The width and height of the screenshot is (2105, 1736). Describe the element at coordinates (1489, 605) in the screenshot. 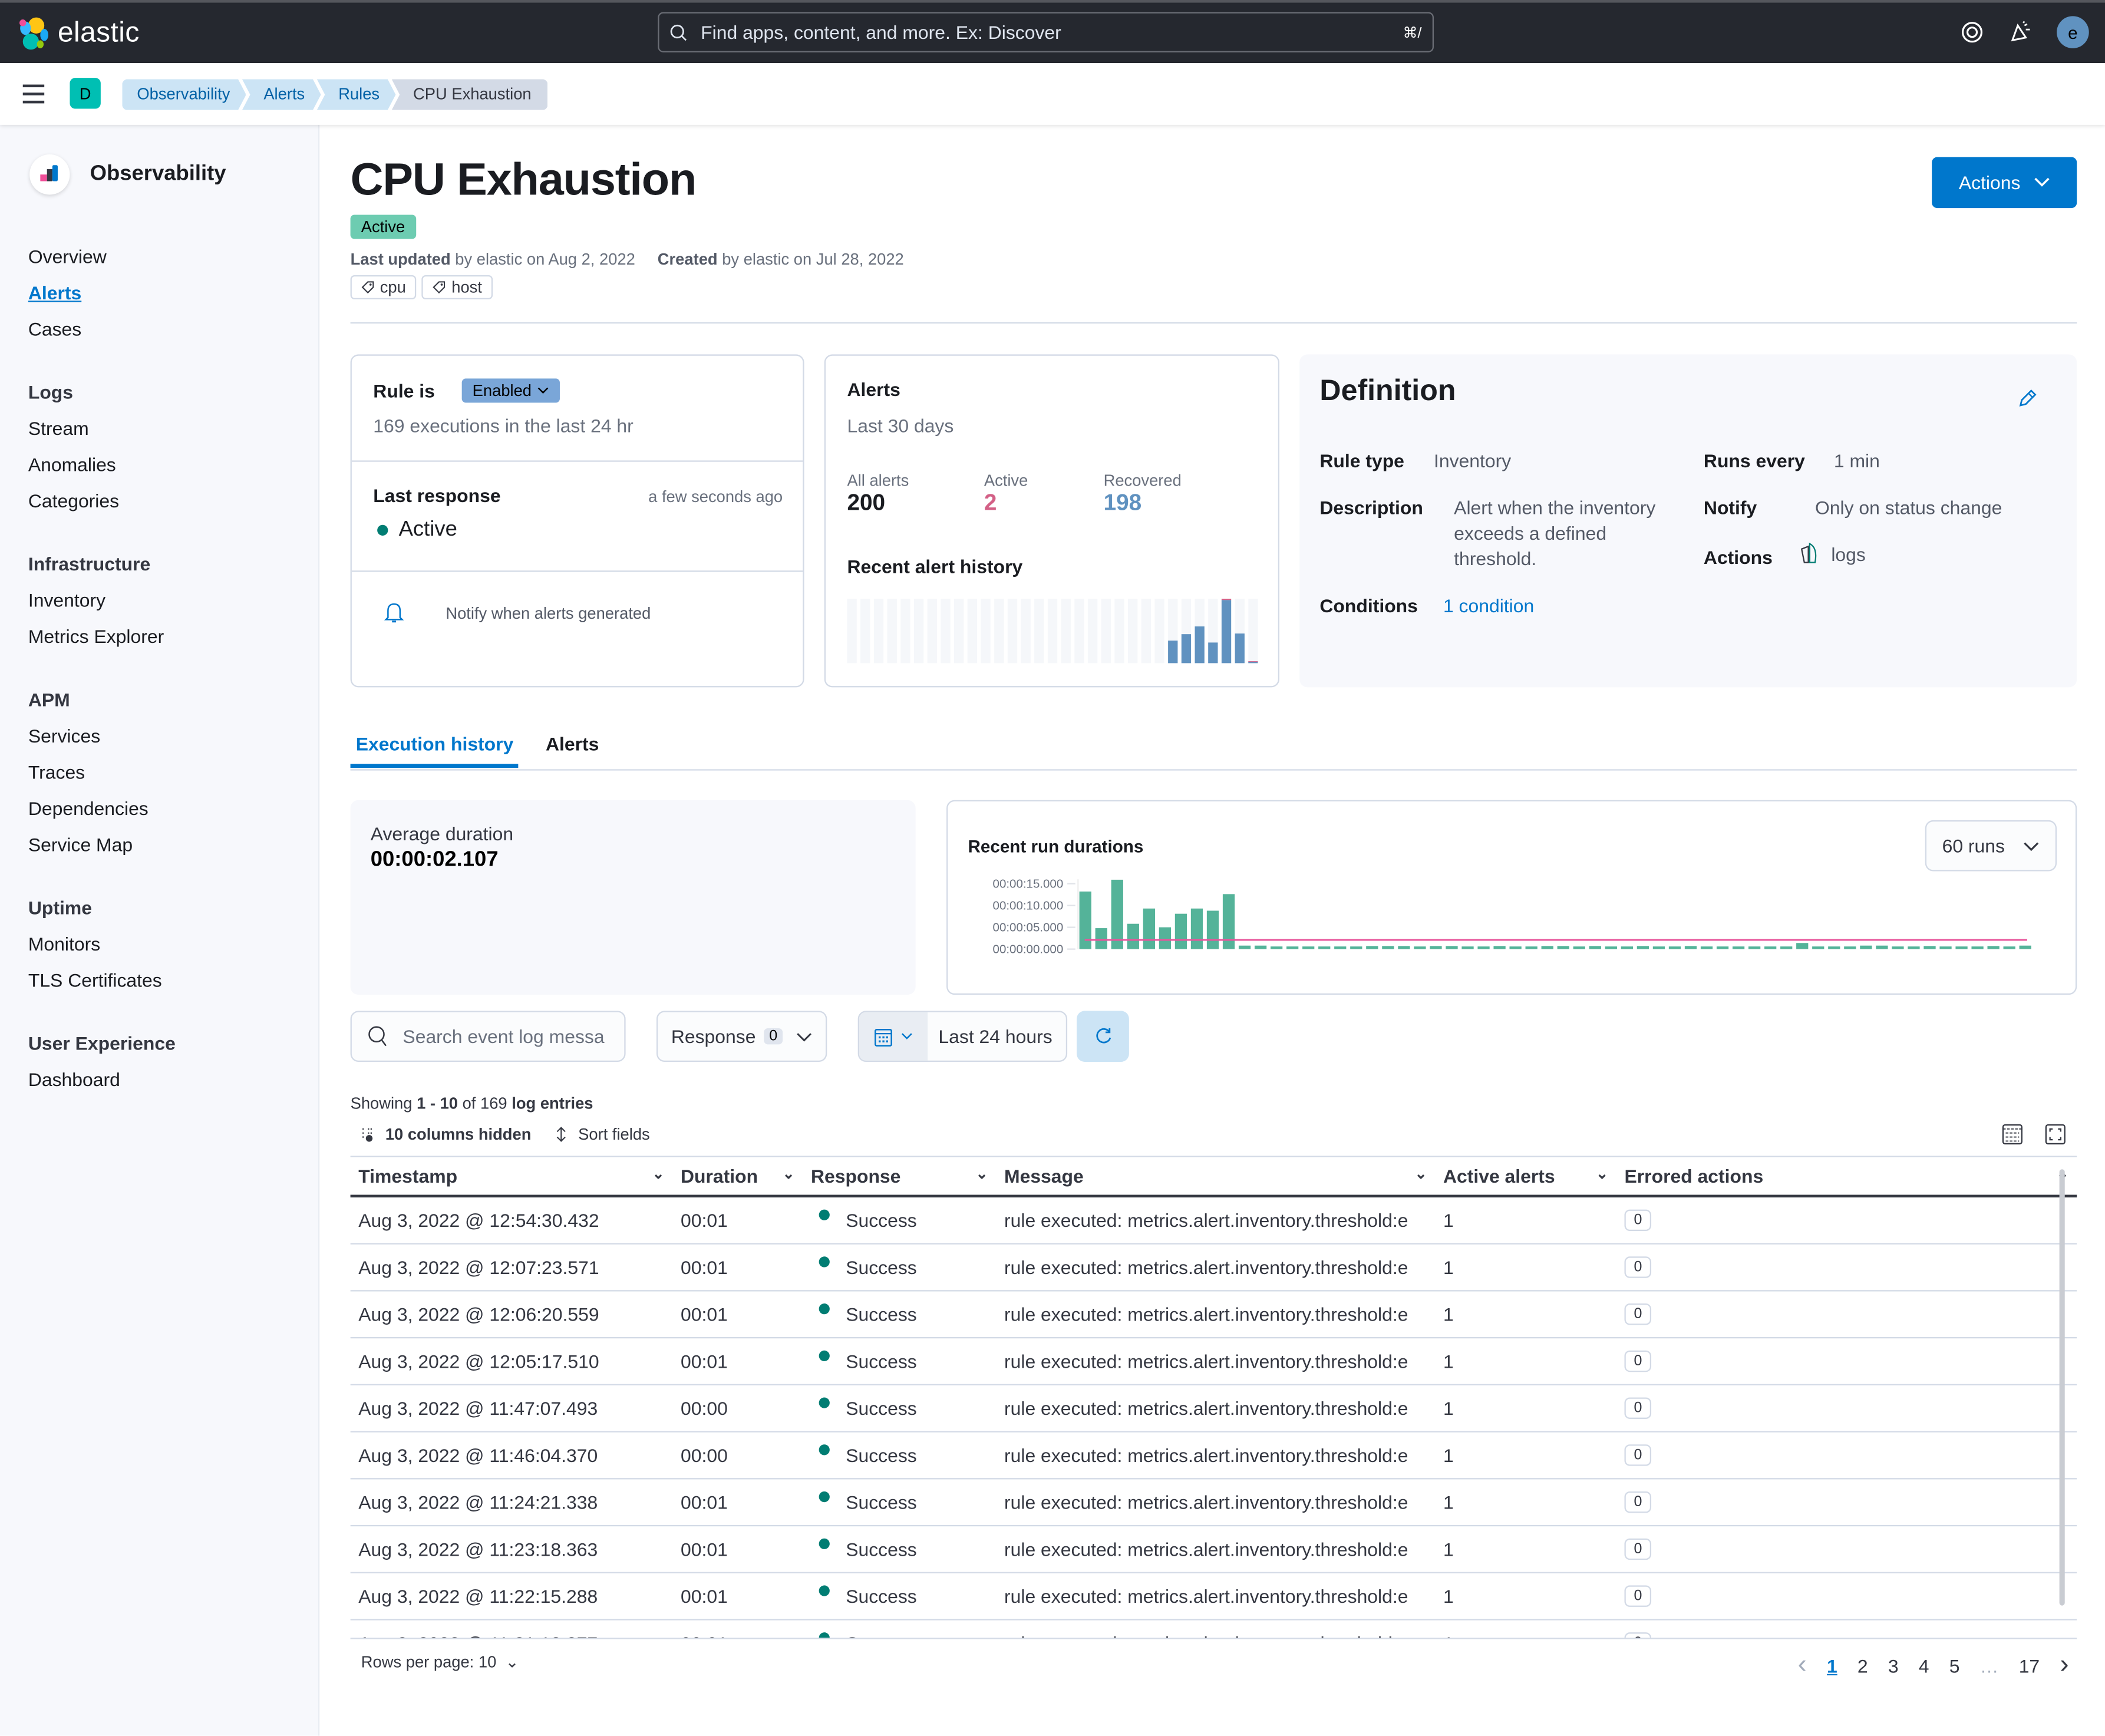

I see `conditions-link: 1 condition` at that location.